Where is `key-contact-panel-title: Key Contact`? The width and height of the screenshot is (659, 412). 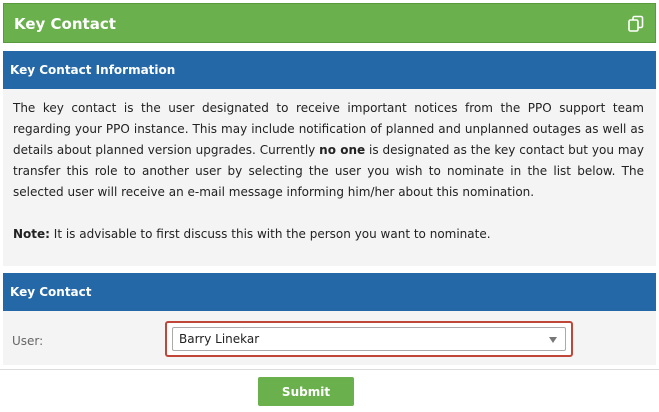 key-contact-panel-title: Key Contact is located at coordinates (329, 292).